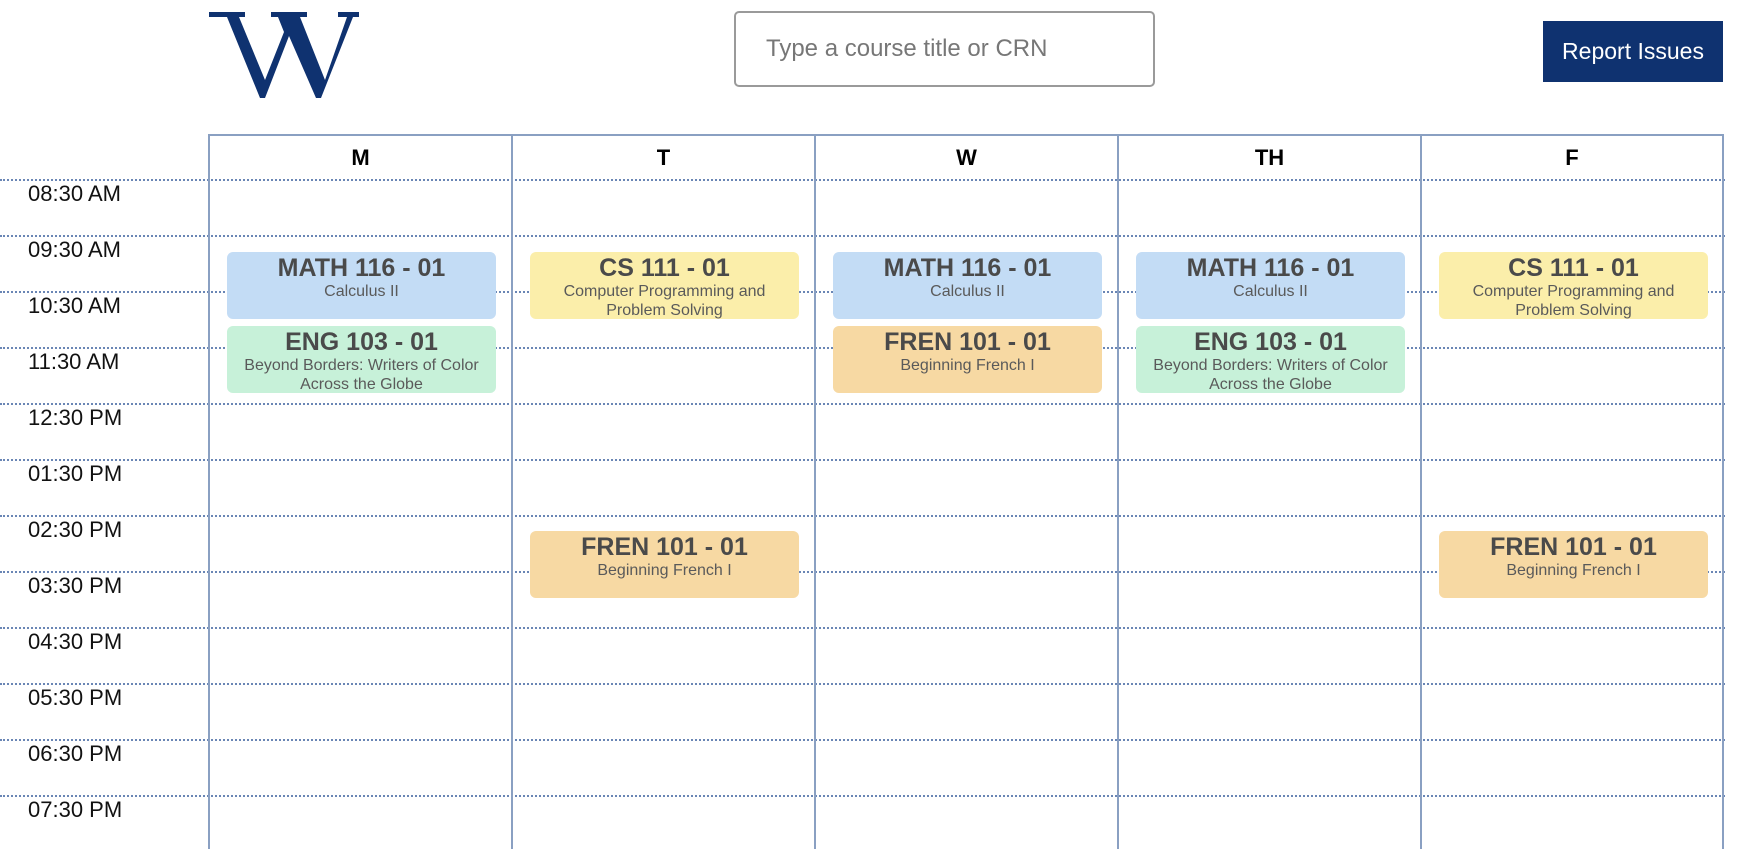 The width and height of the screenshot is (1764, 849). Describe the element at coordinates (75, 529) in the screenshot. I see `time-label: 02:30 PM` at that location.